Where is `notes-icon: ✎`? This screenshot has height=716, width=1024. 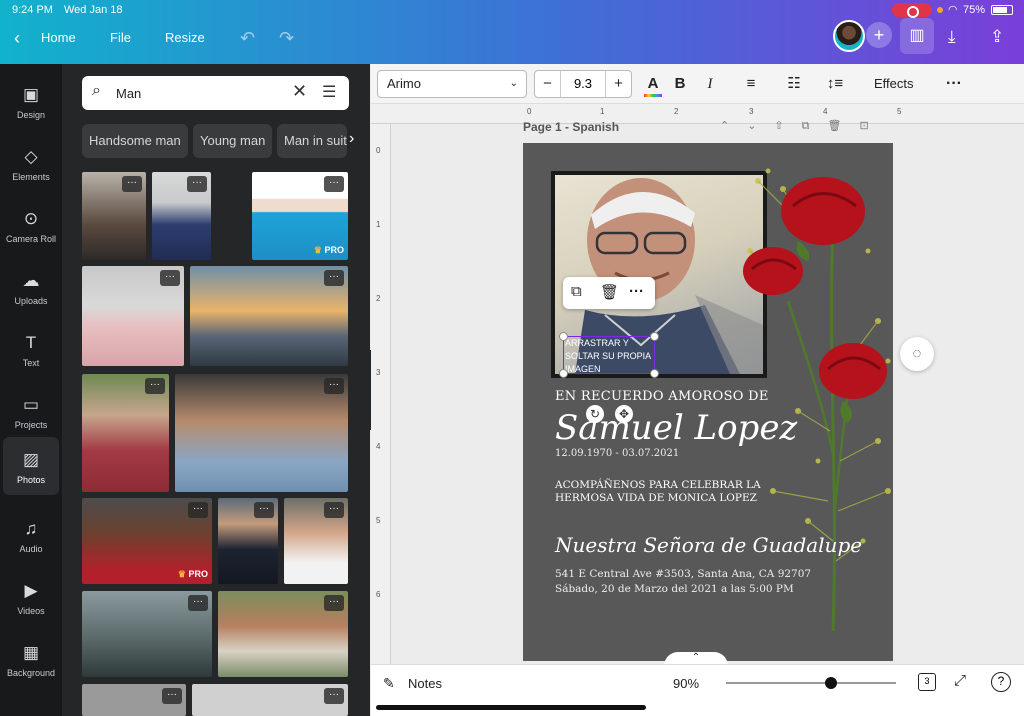
notes-icon: ✎ is located at coordinates (389, 683).